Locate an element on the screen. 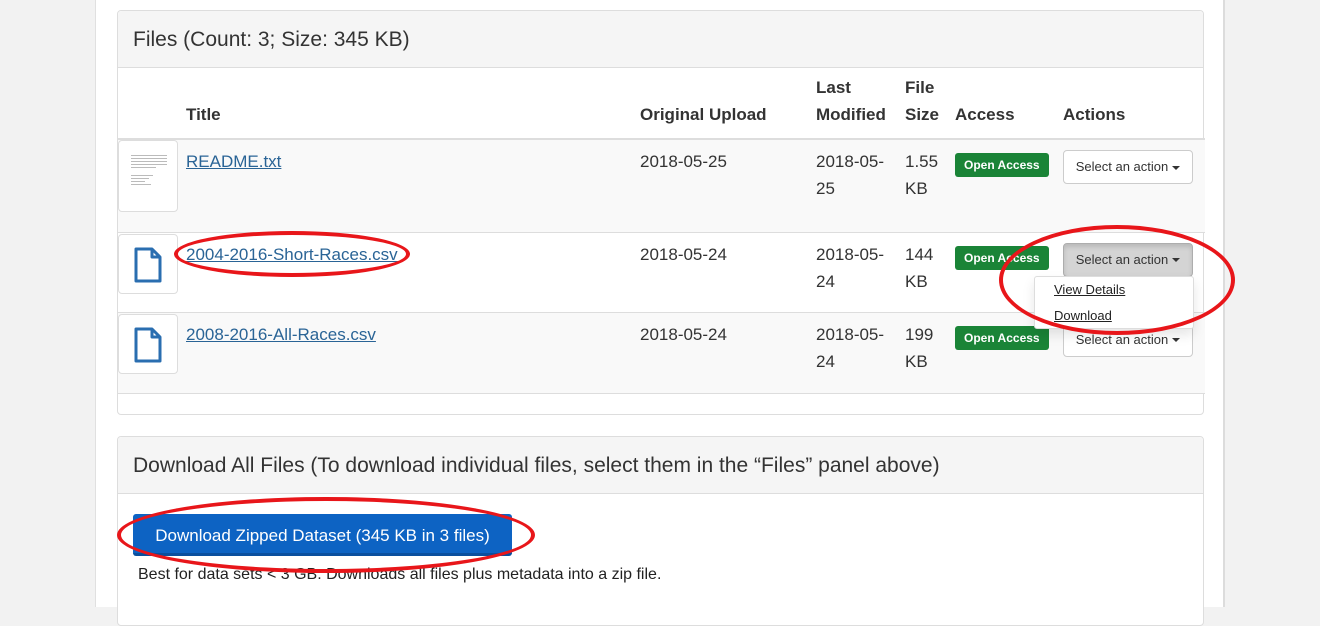  last-modified-date: 2018-05- 25 is located at coordinates (850, 175).